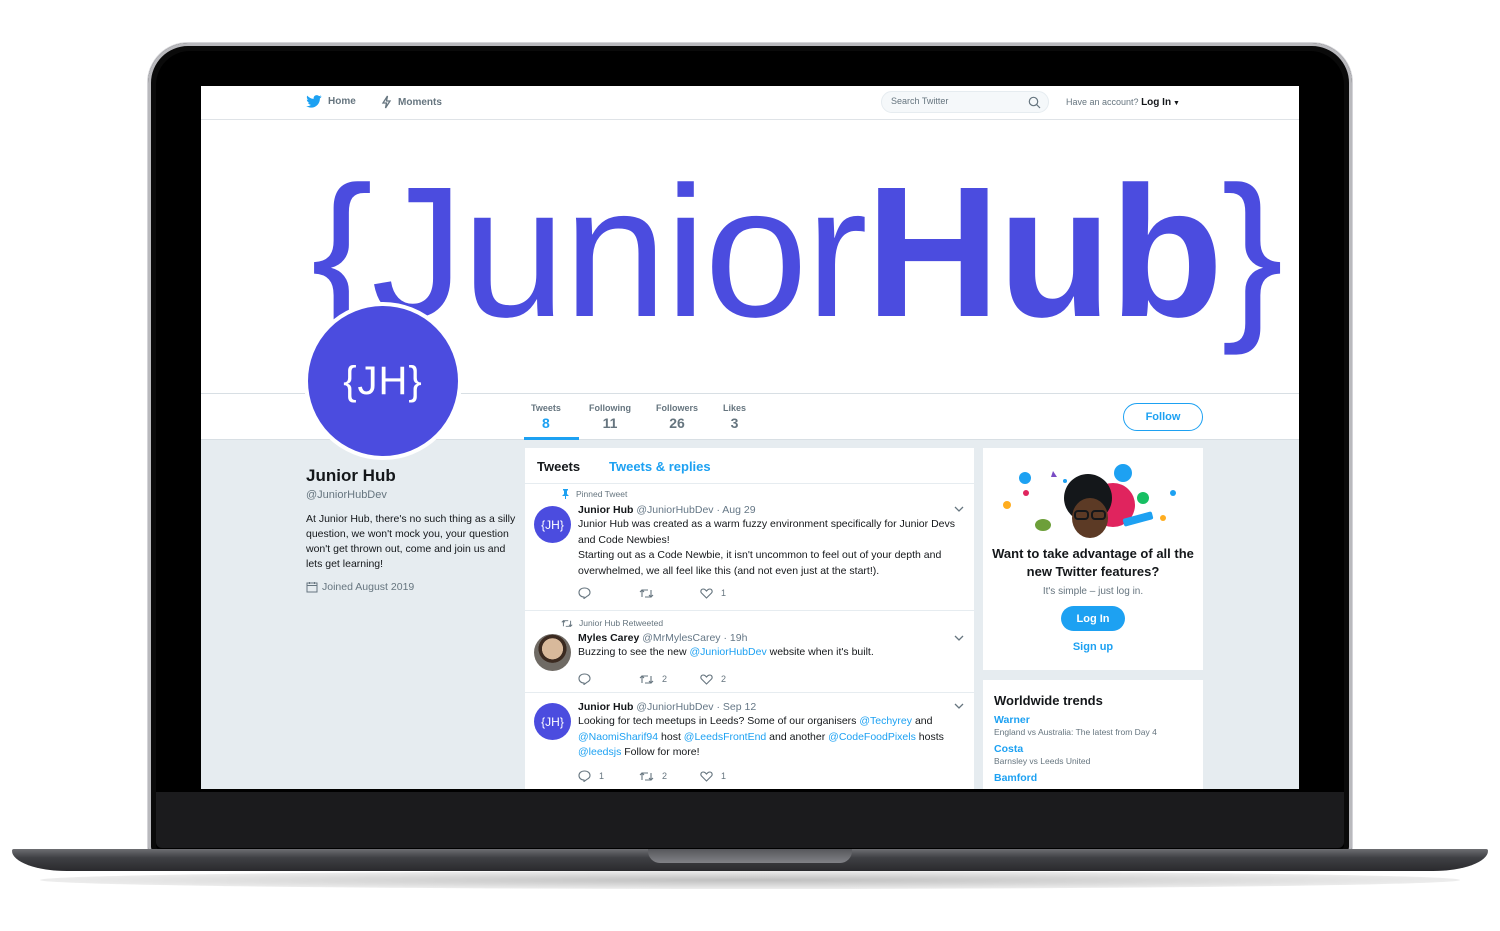 The height and width of the screenshot is (931, 1500). I want to click on trend-item: Bamford, so click(1093, 778).